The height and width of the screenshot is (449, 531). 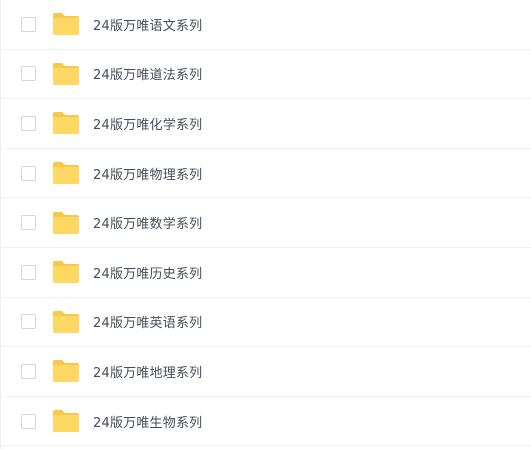 I want to click on list-item: 24版万唯语文系列, so click(x=266, y=25).